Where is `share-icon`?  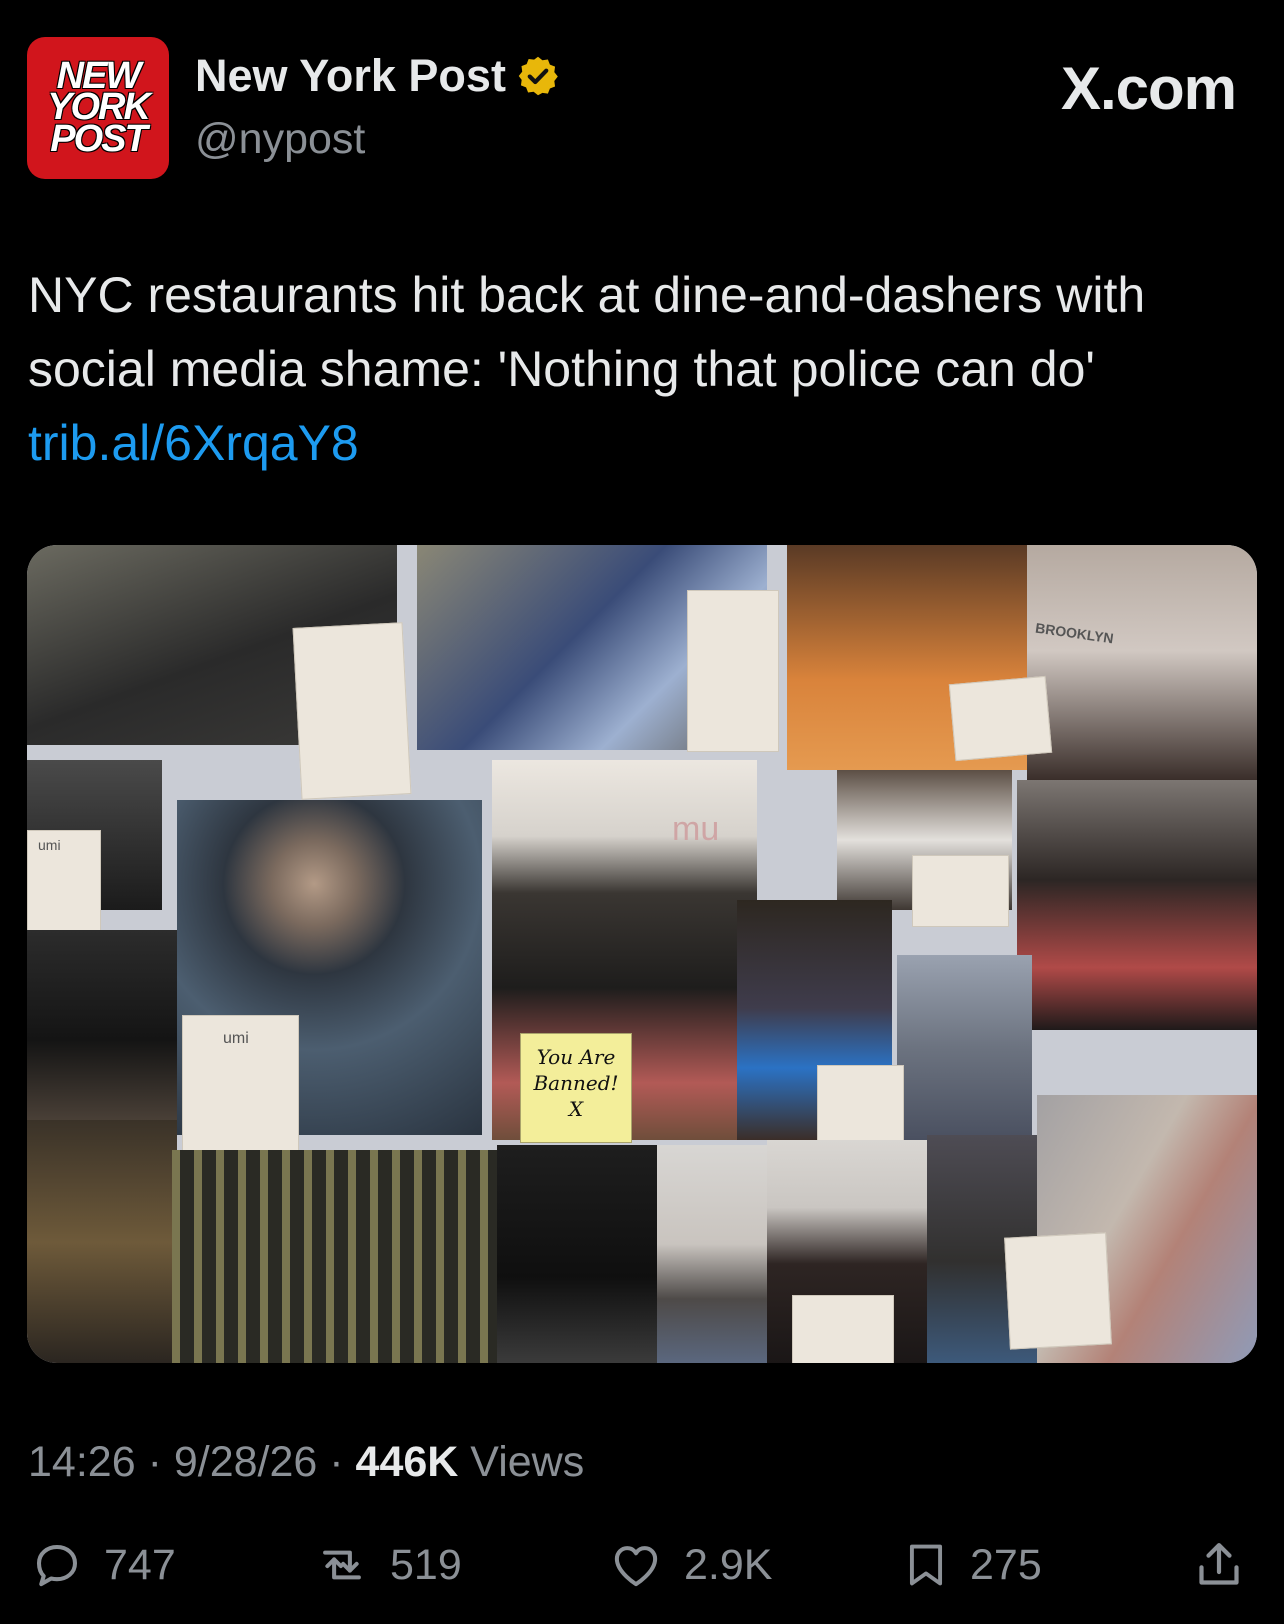
share-icon is located at coordinates (1219, 1564).